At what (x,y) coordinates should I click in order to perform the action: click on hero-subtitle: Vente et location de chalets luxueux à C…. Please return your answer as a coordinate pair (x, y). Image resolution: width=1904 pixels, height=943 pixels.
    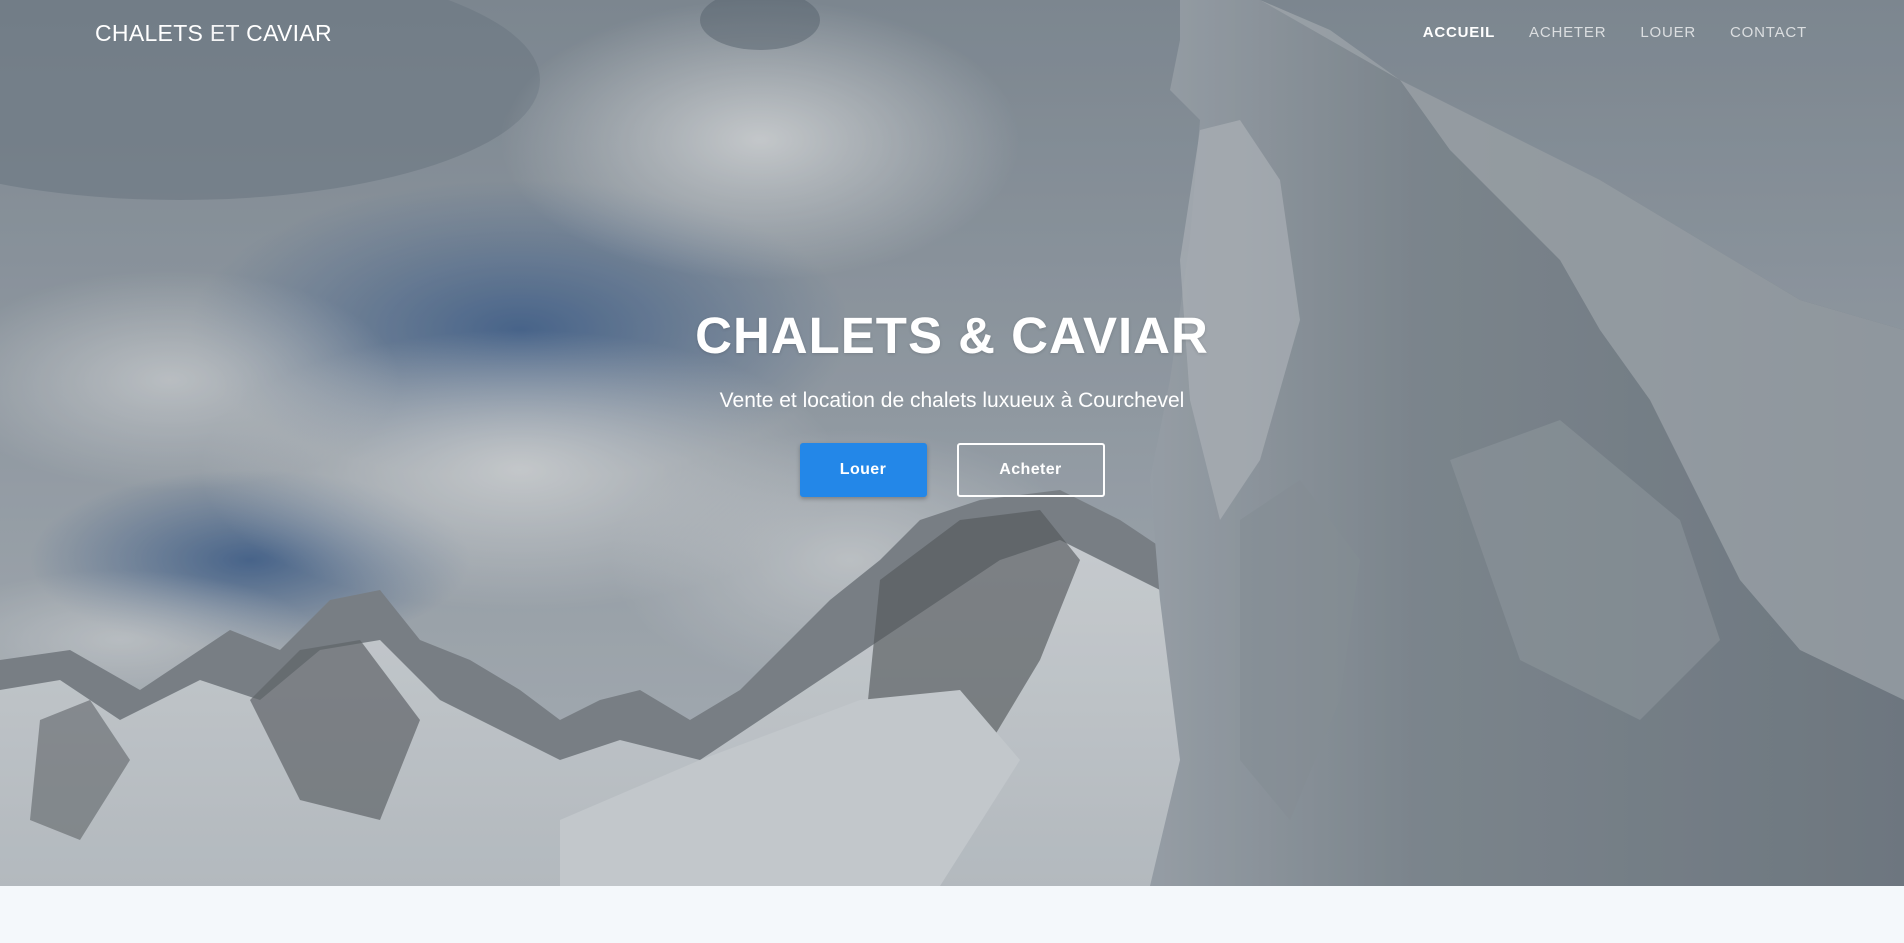
    Looking at the image, I should click on (952, 400).